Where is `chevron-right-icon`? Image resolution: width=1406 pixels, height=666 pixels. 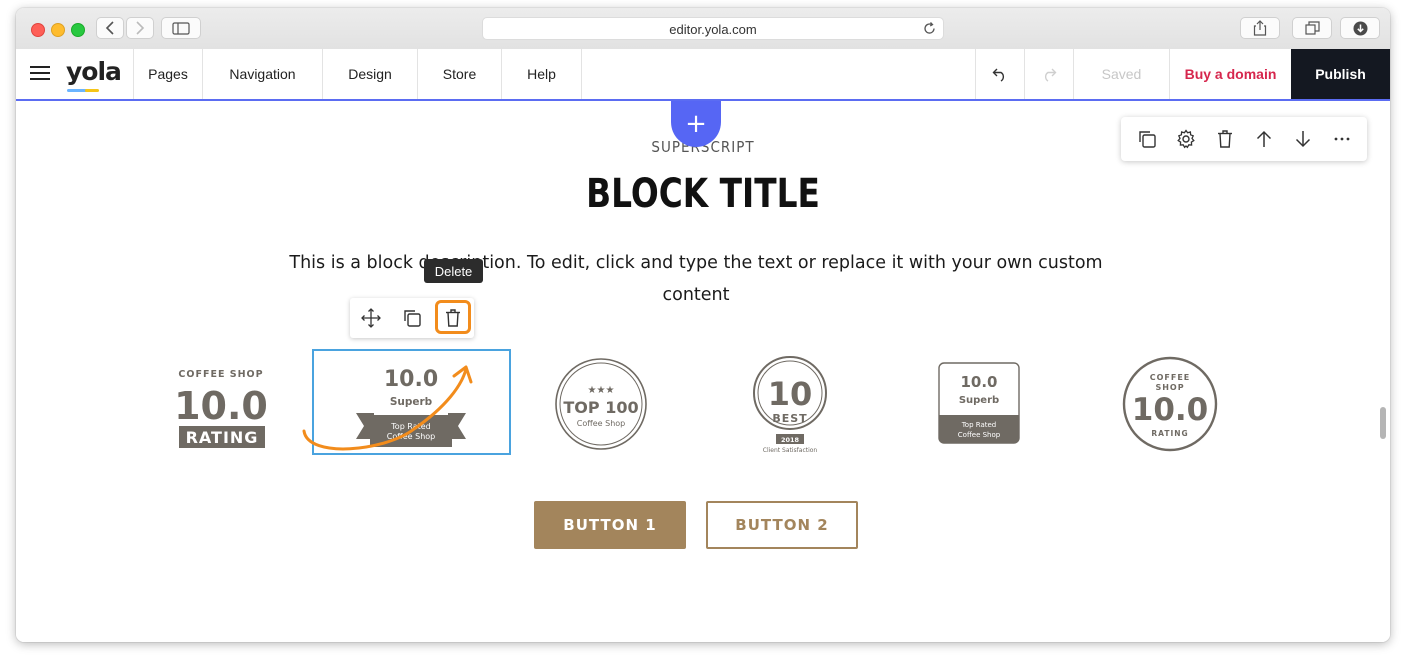
chevron-right-icon is located at coordinates (140, 28).